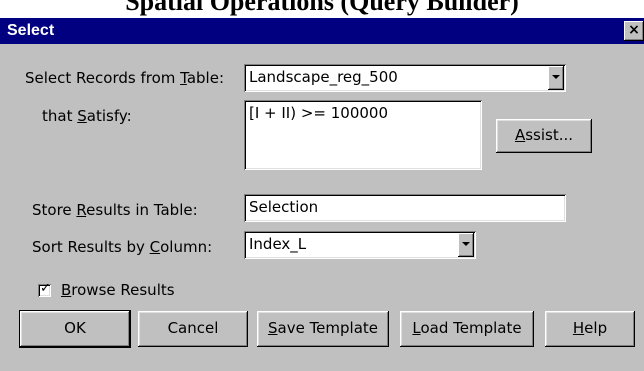  I want to click on store-results-input: Selection, so click(405, 208).